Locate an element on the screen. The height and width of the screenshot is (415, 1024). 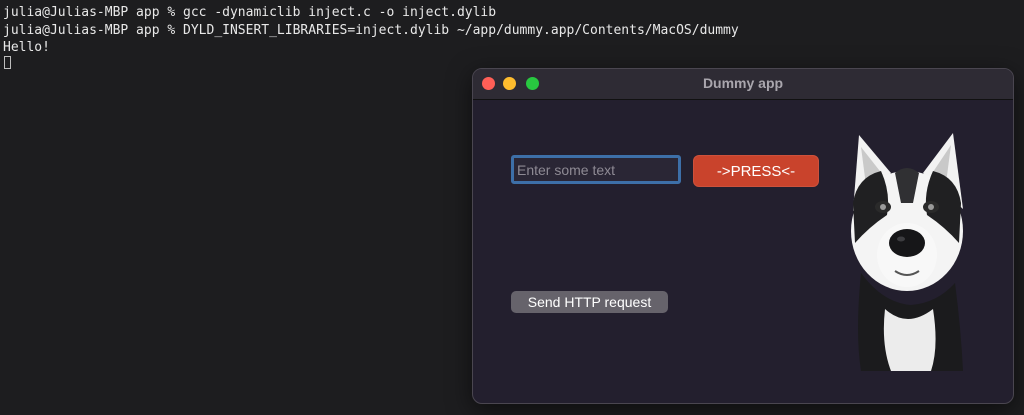
window-titlebar: Dummy app is located at coordinates (743, 84).